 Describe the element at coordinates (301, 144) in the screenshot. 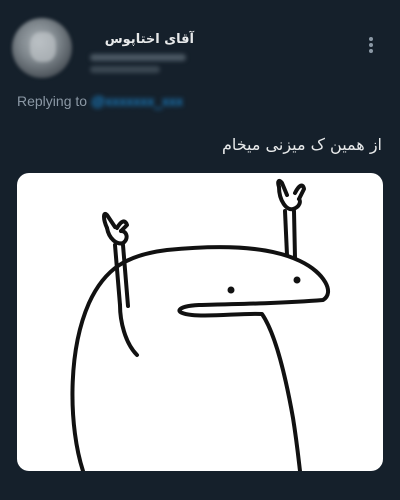

I see `tweet-text: از همین ک میزنی میخام` at that location.